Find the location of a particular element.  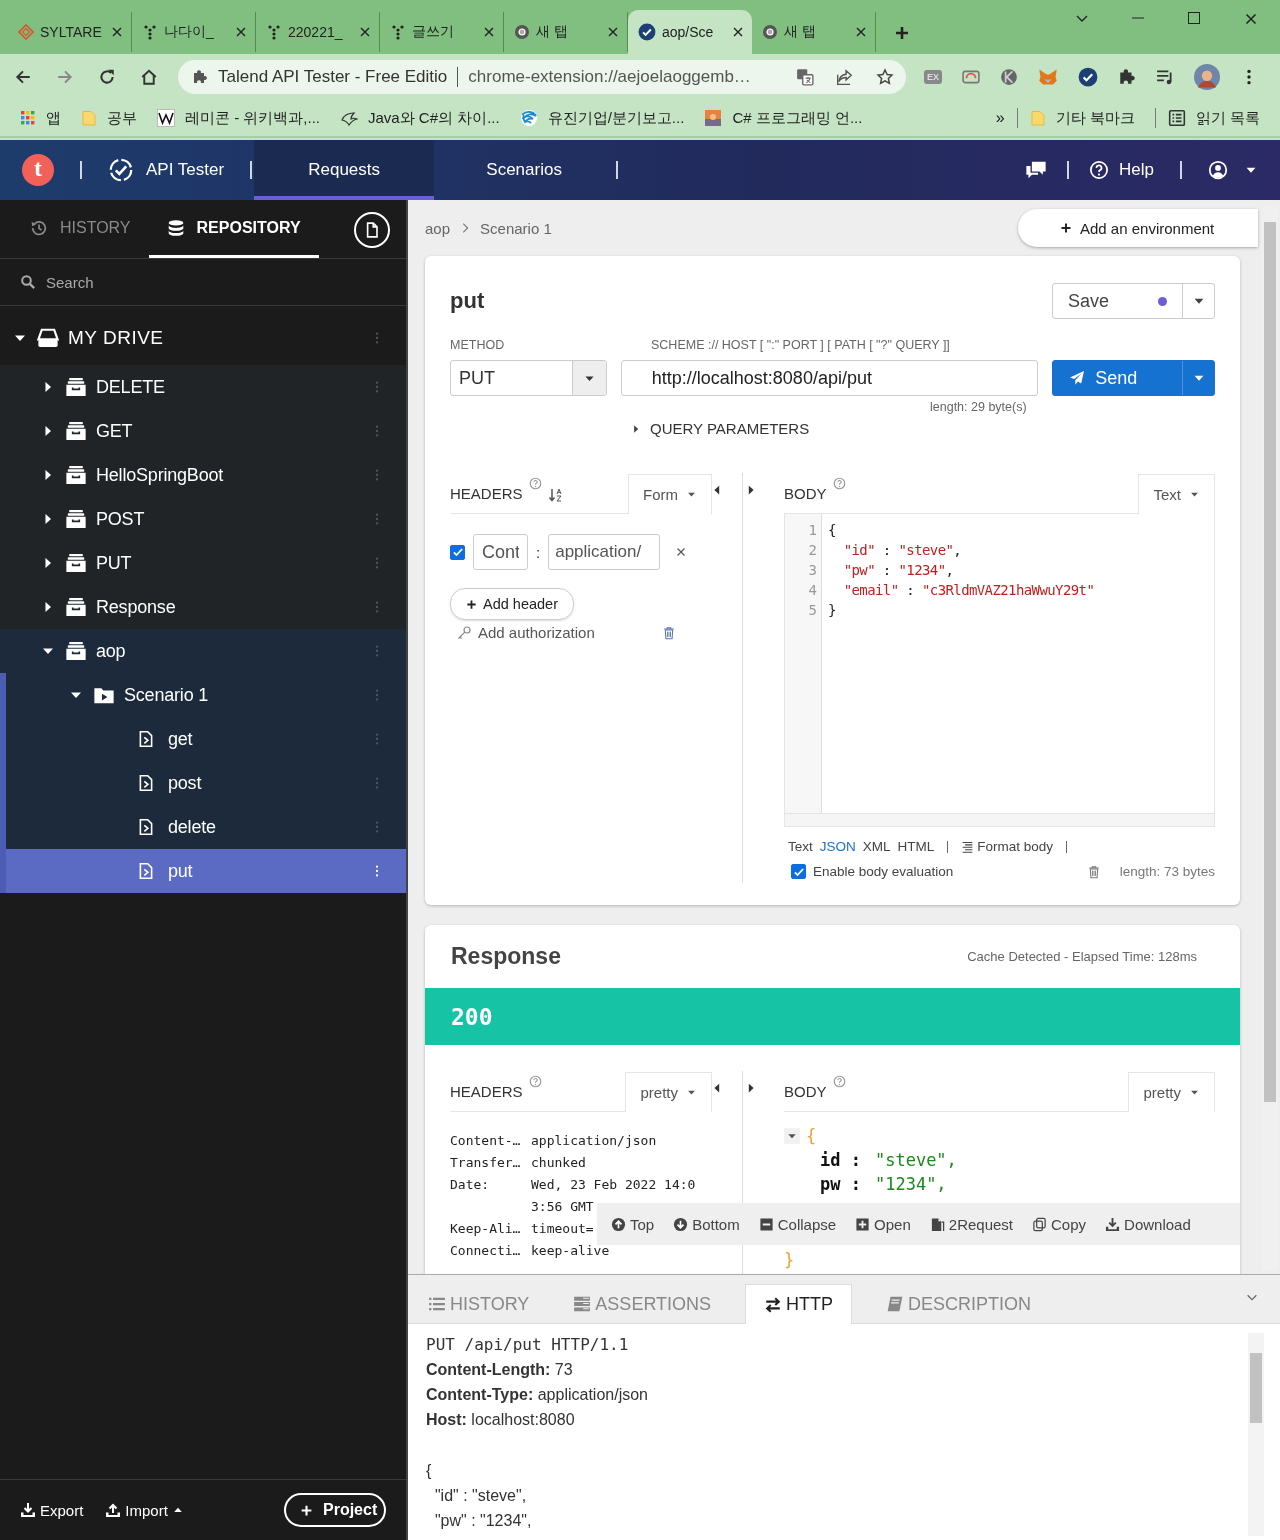

bookmark-folder: 기타 북마크 is located at coordinates (1082, 118).